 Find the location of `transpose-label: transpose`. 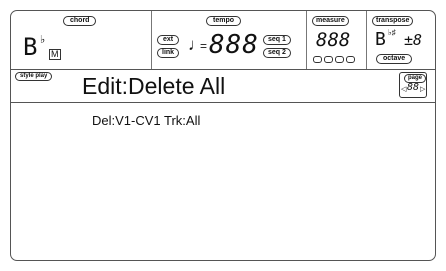

transpose-label: transpose is located at coordinates (393, 21).